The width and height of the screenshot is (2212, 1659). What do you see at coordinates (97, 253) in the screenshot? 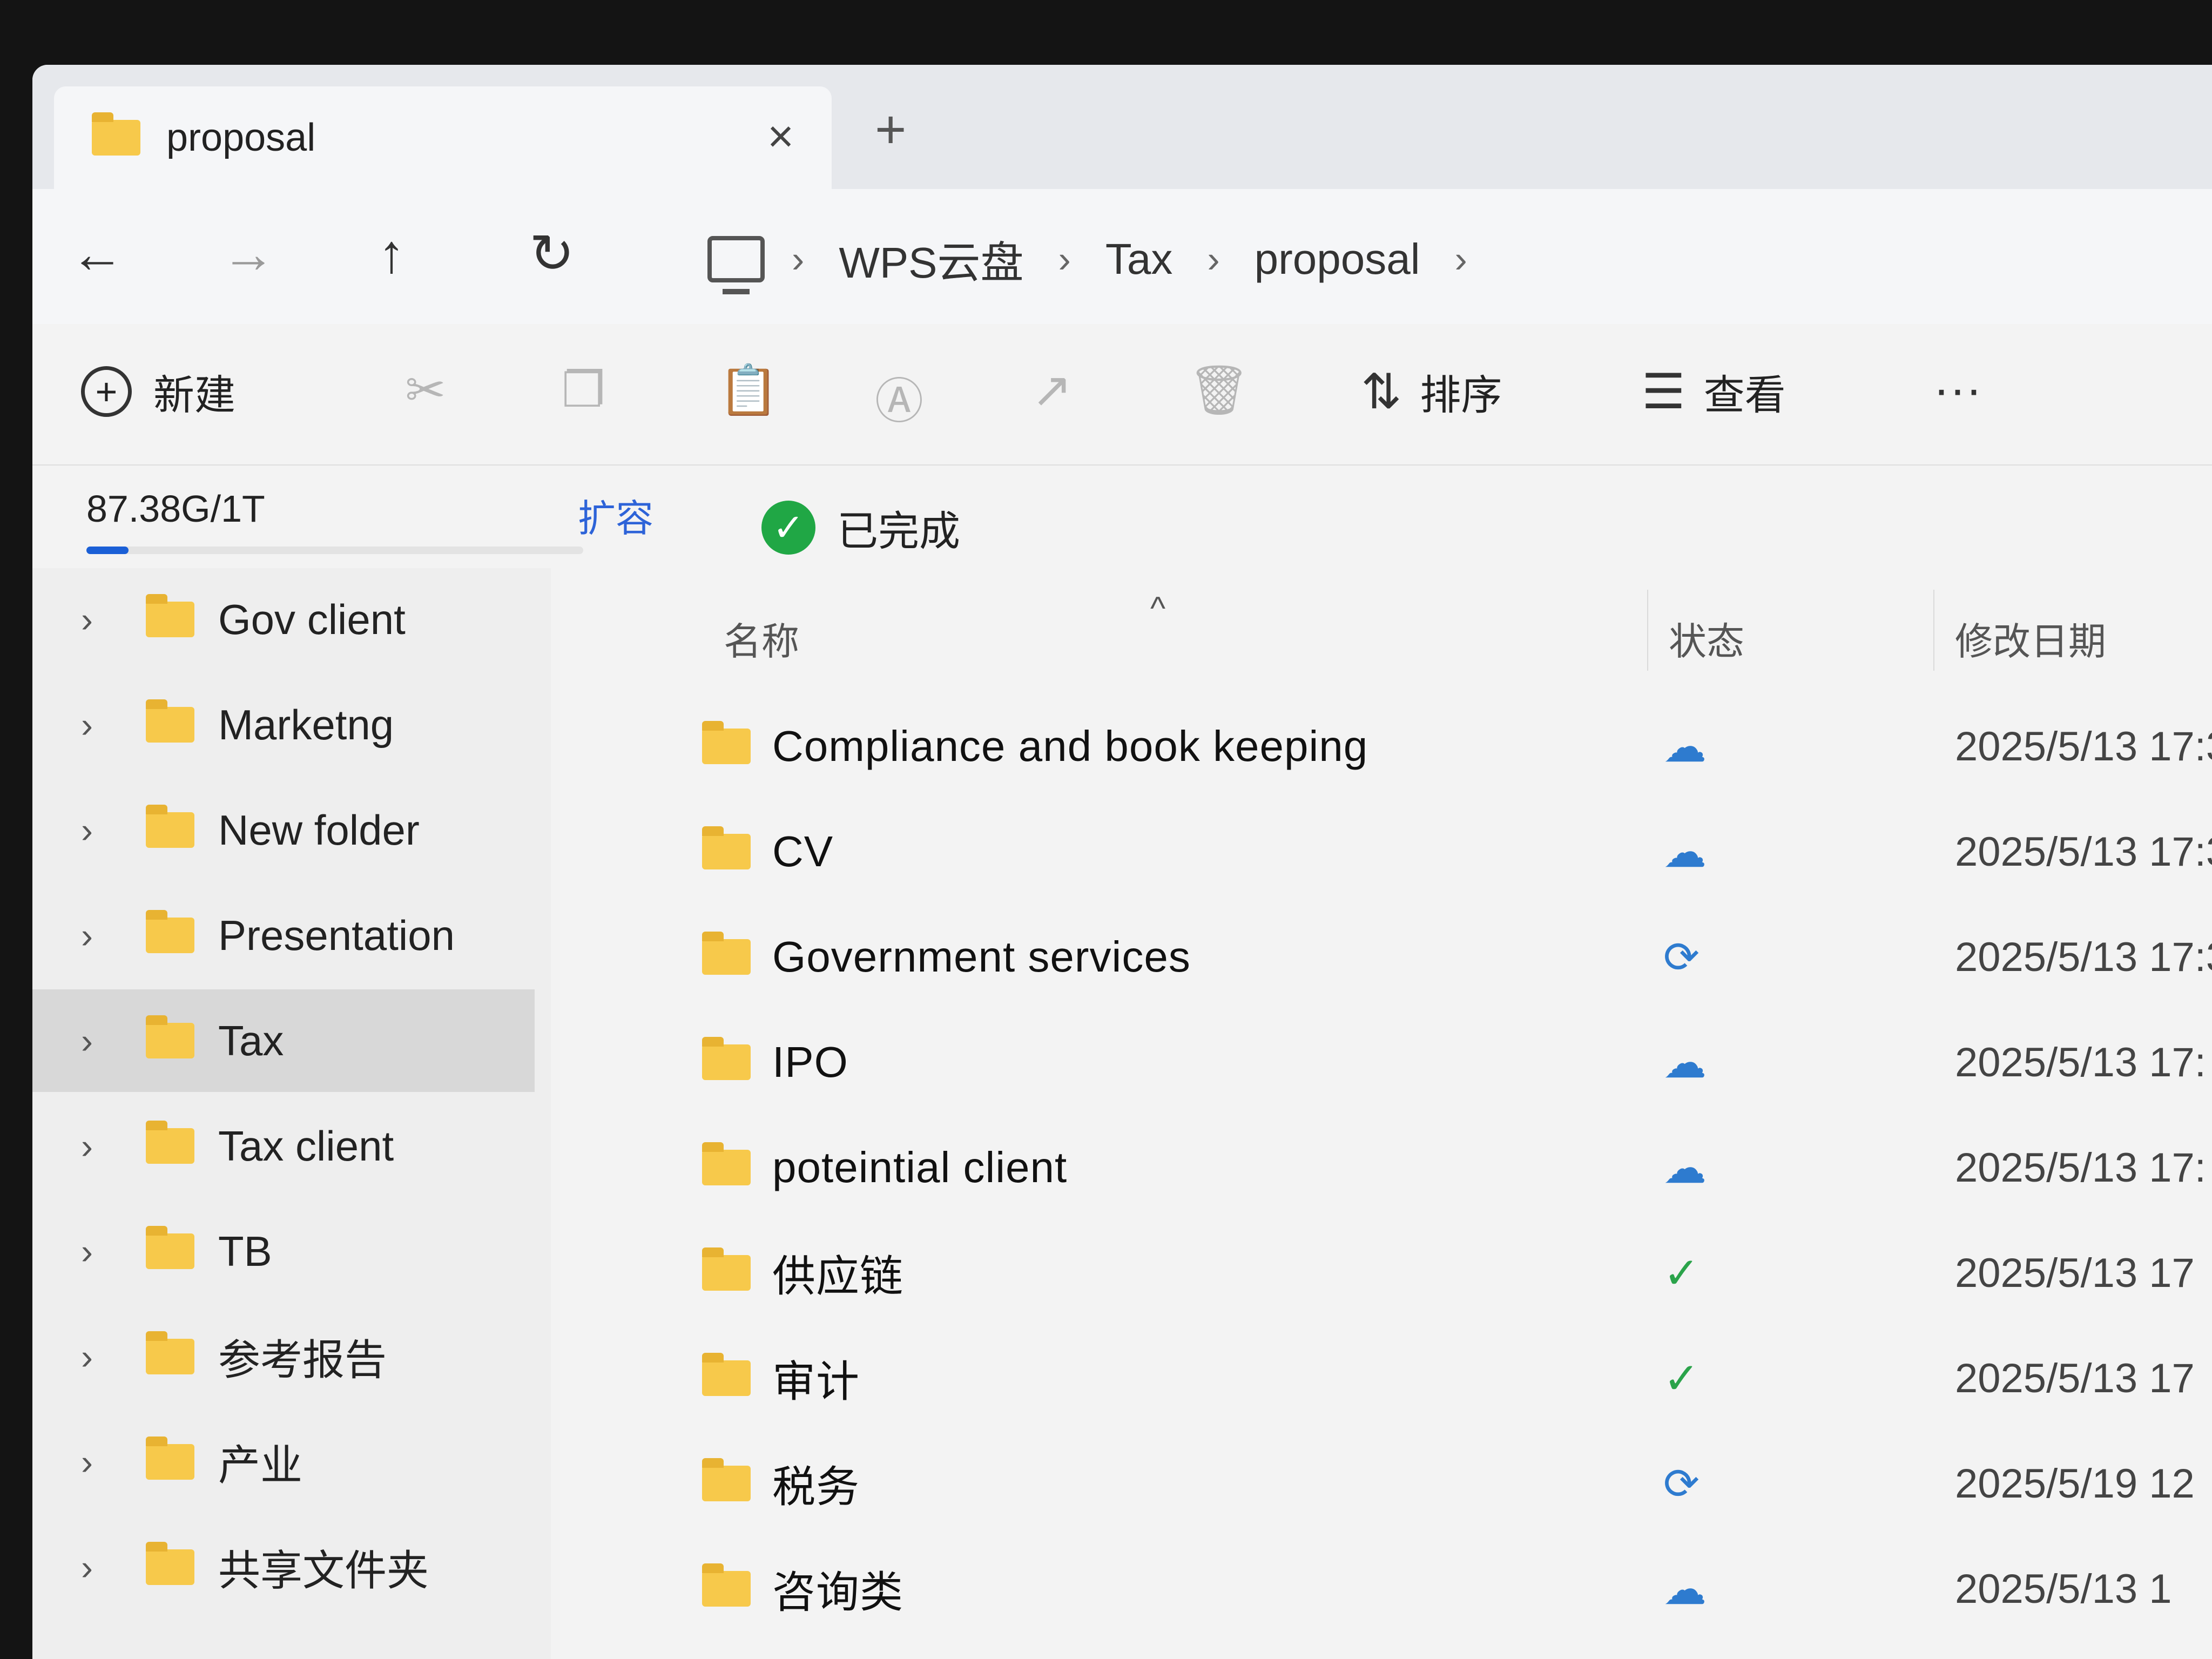
I see `back-button: ←` at bounding box center [97, 253].